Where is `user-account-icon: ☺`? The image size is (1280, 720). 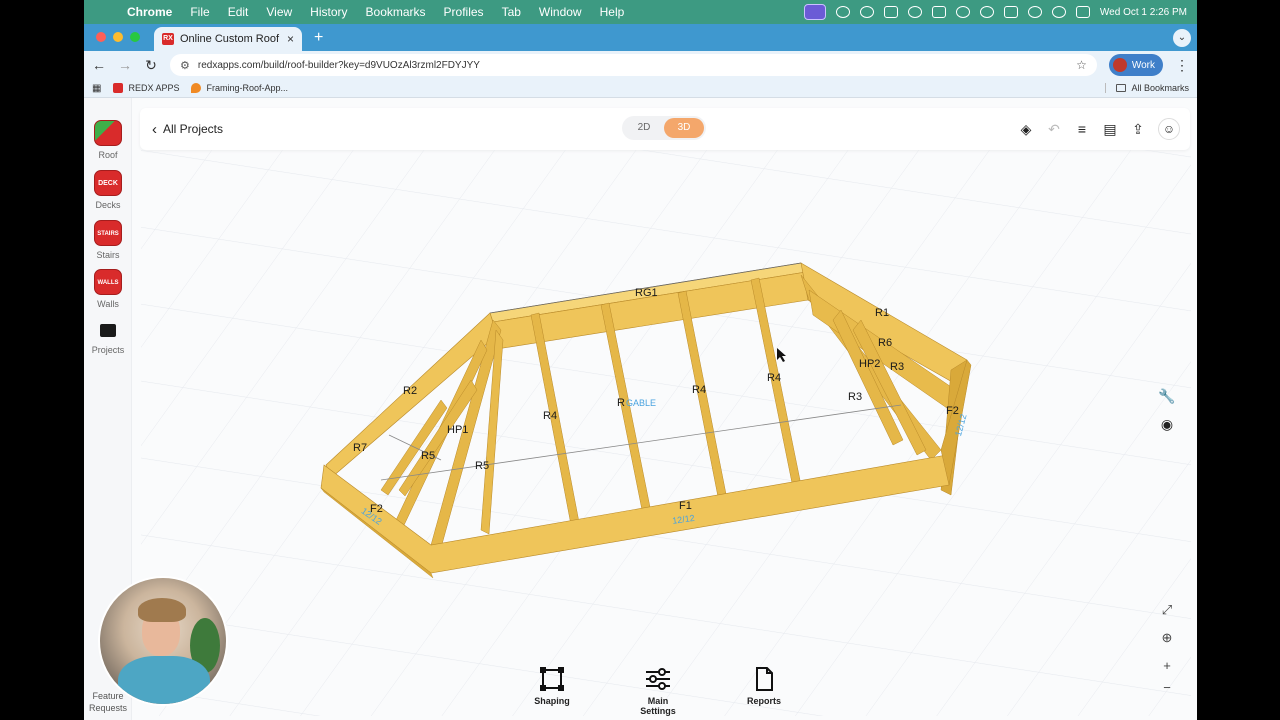
user-account-icon: ☺ is located at coordinates (1169, 129).